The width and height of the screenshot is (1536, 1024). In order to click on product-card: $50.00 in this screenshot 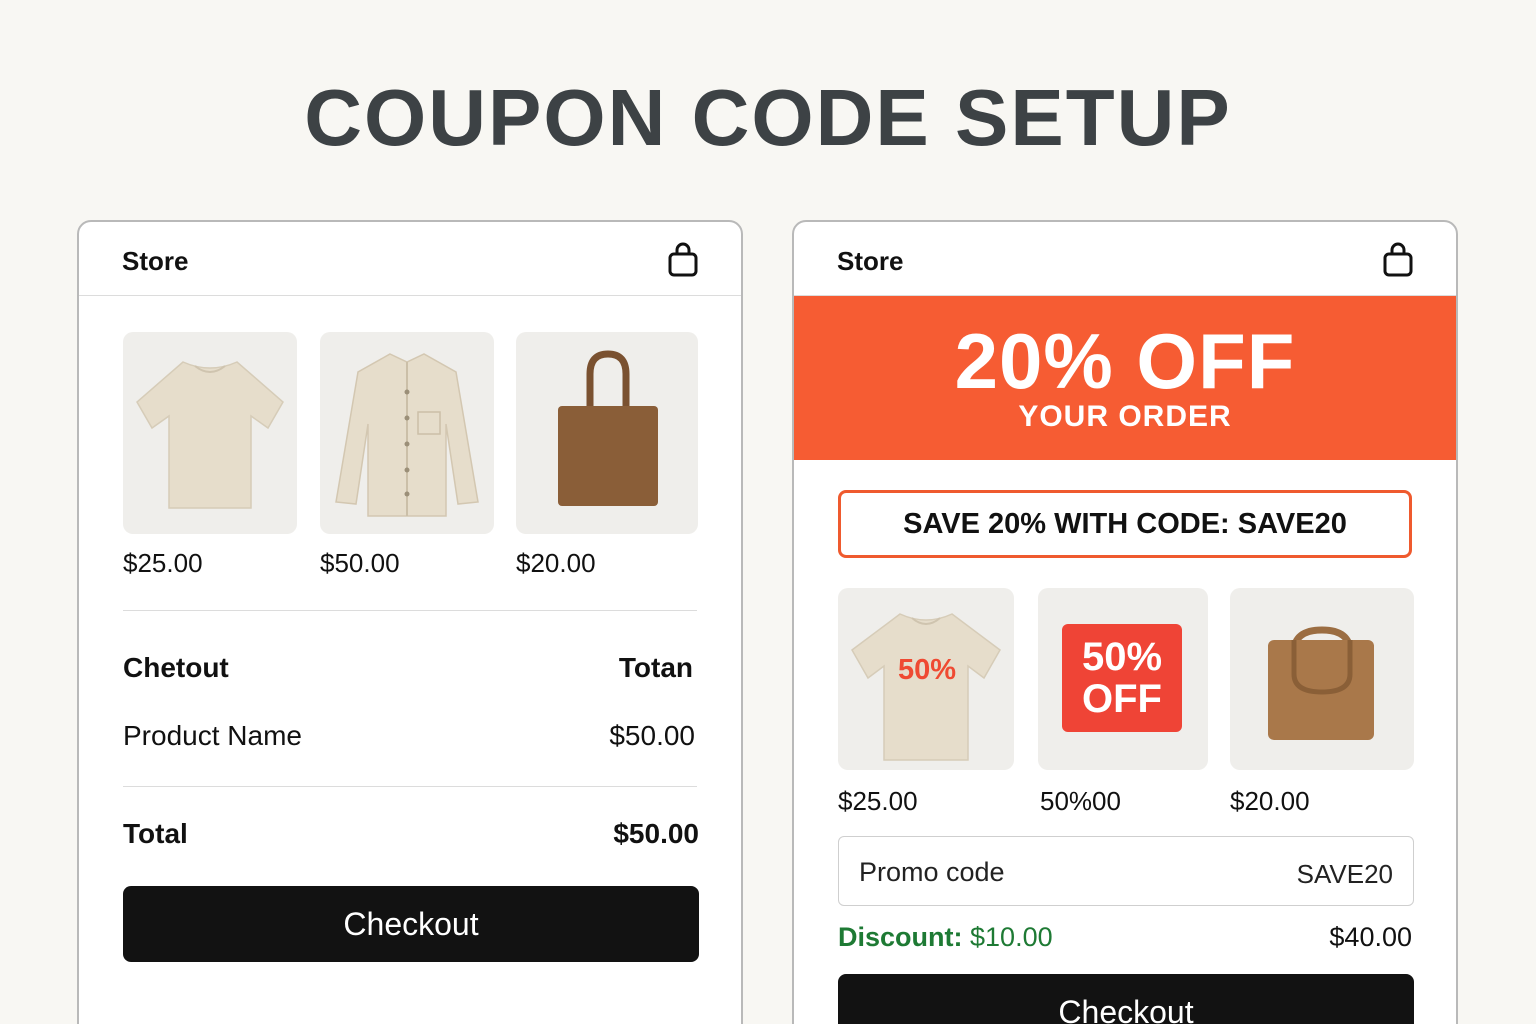, I will do `click(407, 455)`.